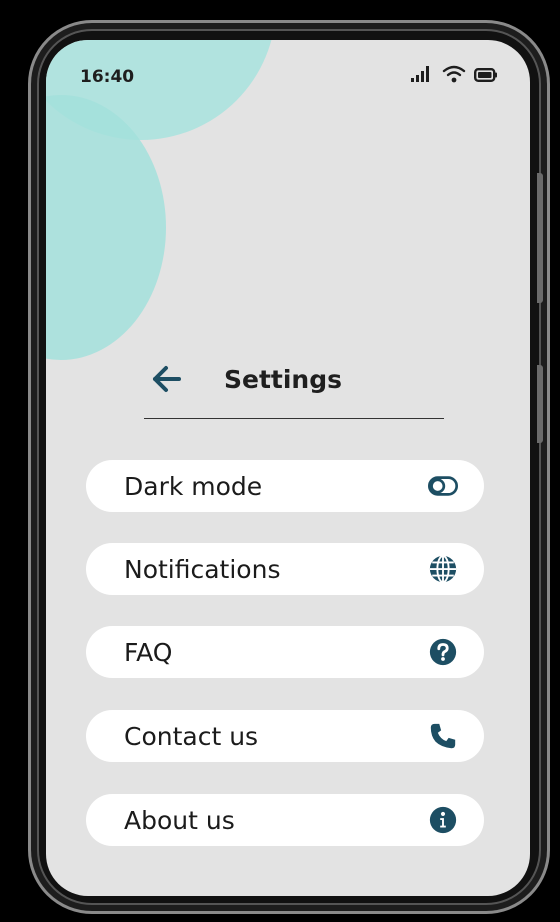  Describe the element at coordinates (191, 736) in the screenshot. I see `menu-item-label: Contact us` at that location.